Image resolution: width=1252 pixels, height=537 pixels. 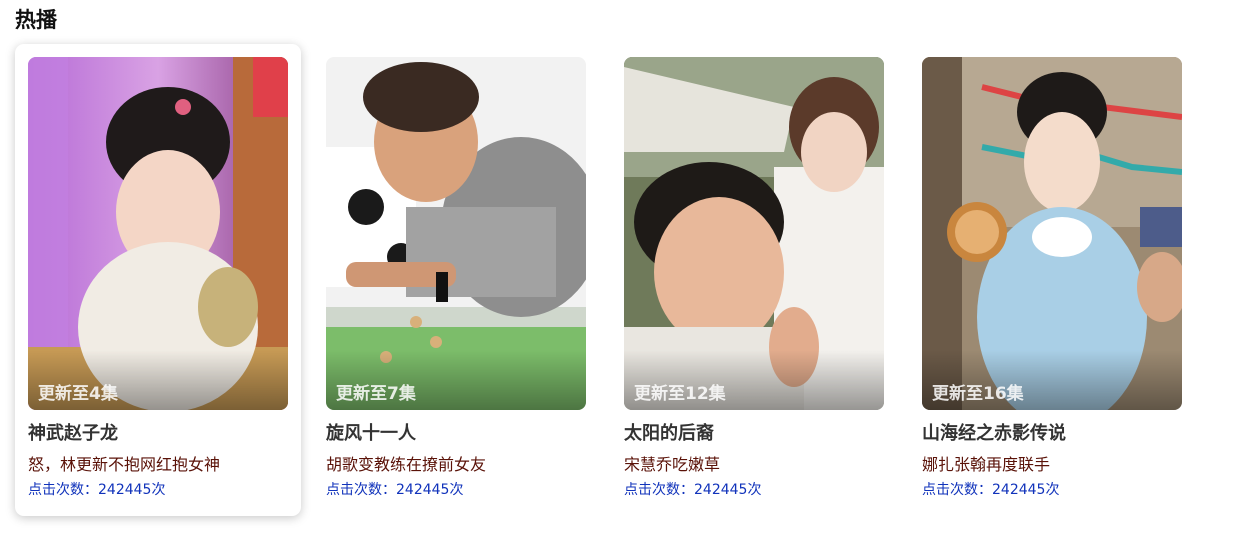 I want to click on episode-badge: 更新至7集, so click(x=376, y=394).